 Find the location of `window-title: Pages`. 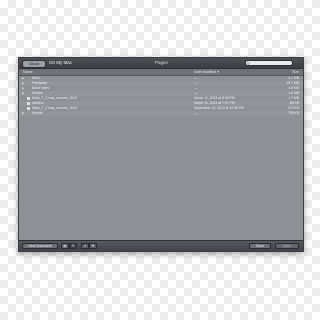

window-title: Pages is located at coordinates (161, 62).